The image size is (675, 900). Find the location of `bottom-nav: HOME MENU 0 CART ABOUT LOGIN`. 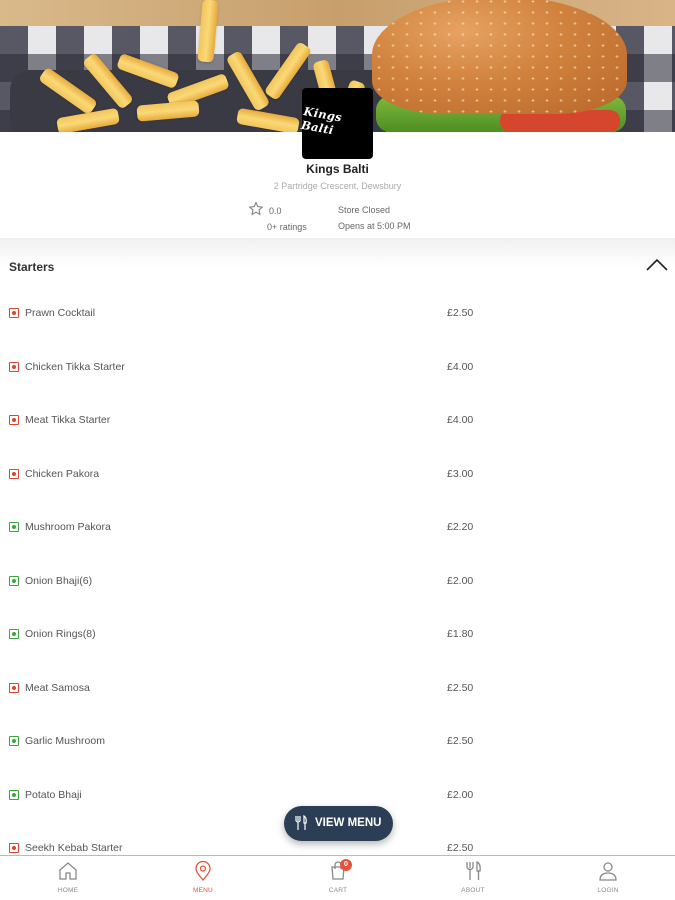

bottom-nav: HOME MENU 0 CART ABOUT LOGIN is located at coordinates (337, 877).